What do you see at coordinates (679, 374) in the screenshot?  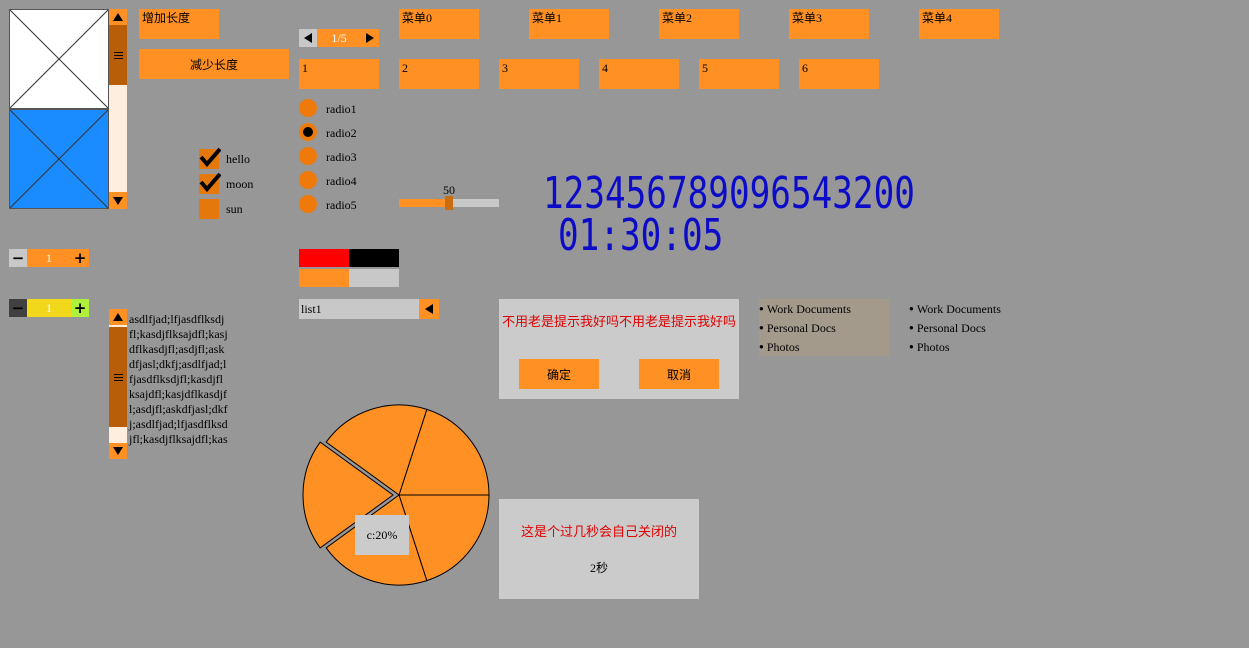 I see `dialog-cancel-button: 取消` at bounding box center [679, 374].